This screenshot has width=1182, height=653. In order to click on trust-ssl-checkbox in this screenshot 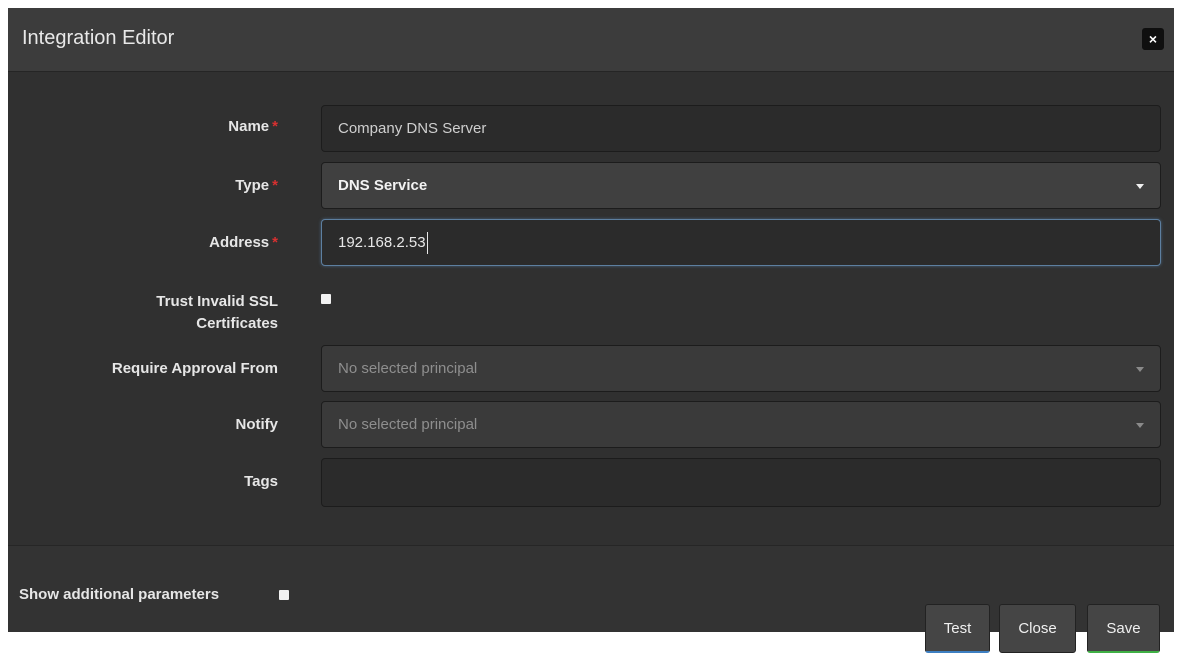, I will do `click(326, 299)`.